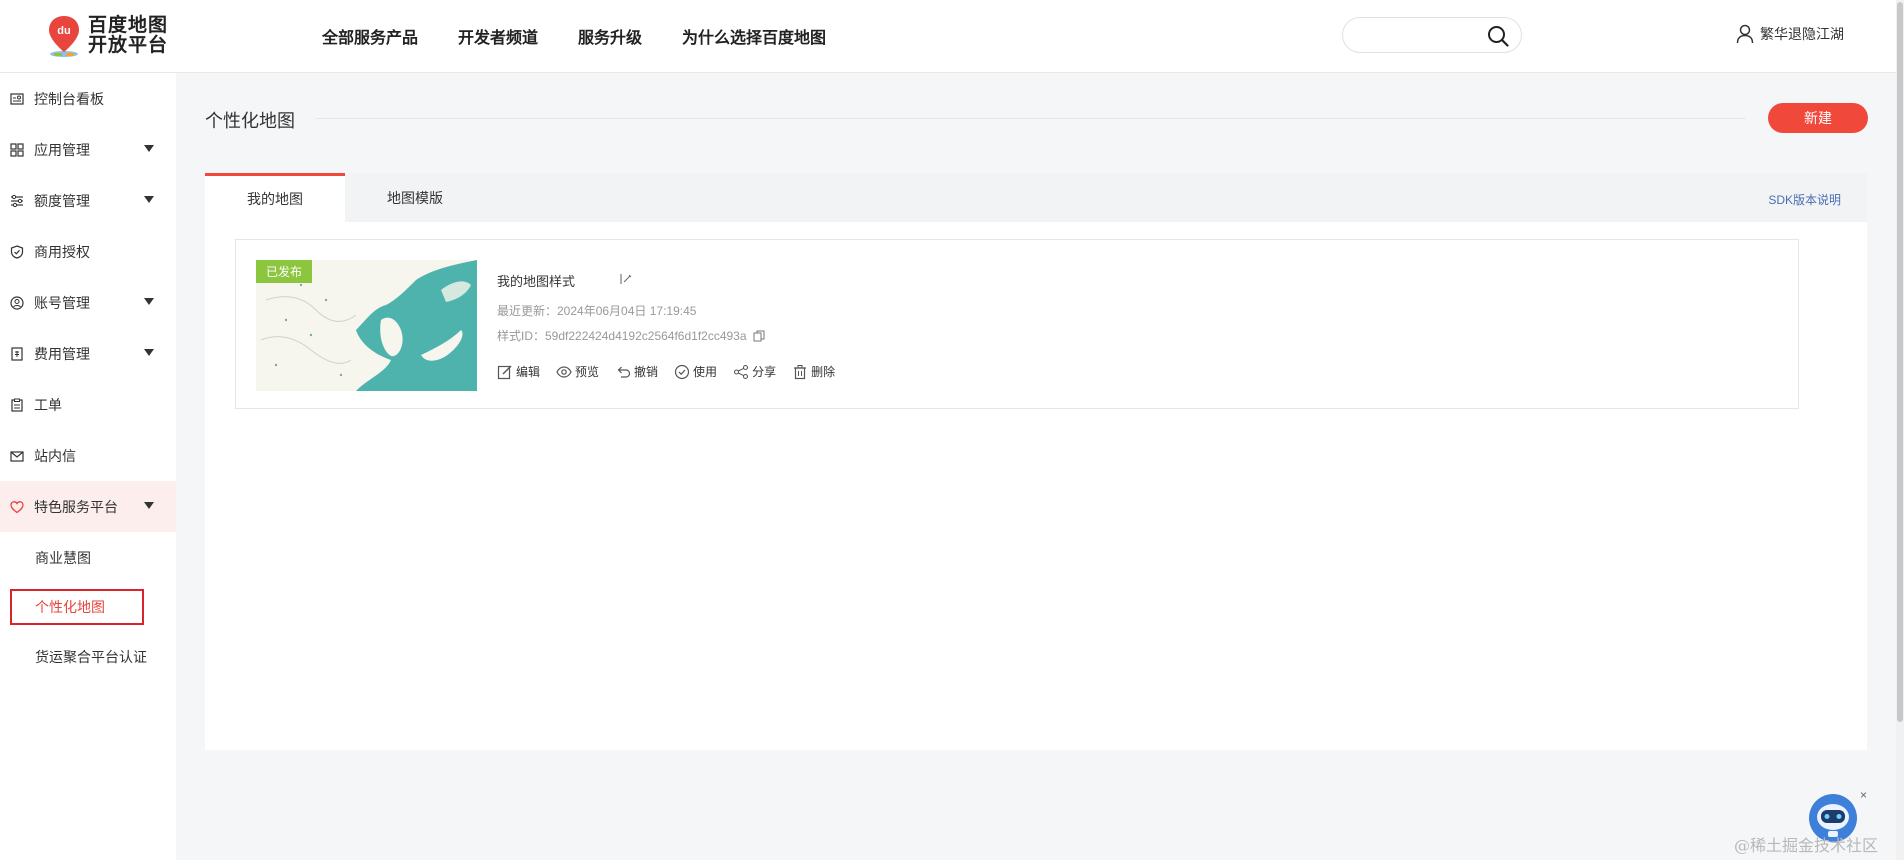 The height and width of the screenshot is (860, 1904). I want to click on sidebar-item-work-order: 工单, so click(88, 404).